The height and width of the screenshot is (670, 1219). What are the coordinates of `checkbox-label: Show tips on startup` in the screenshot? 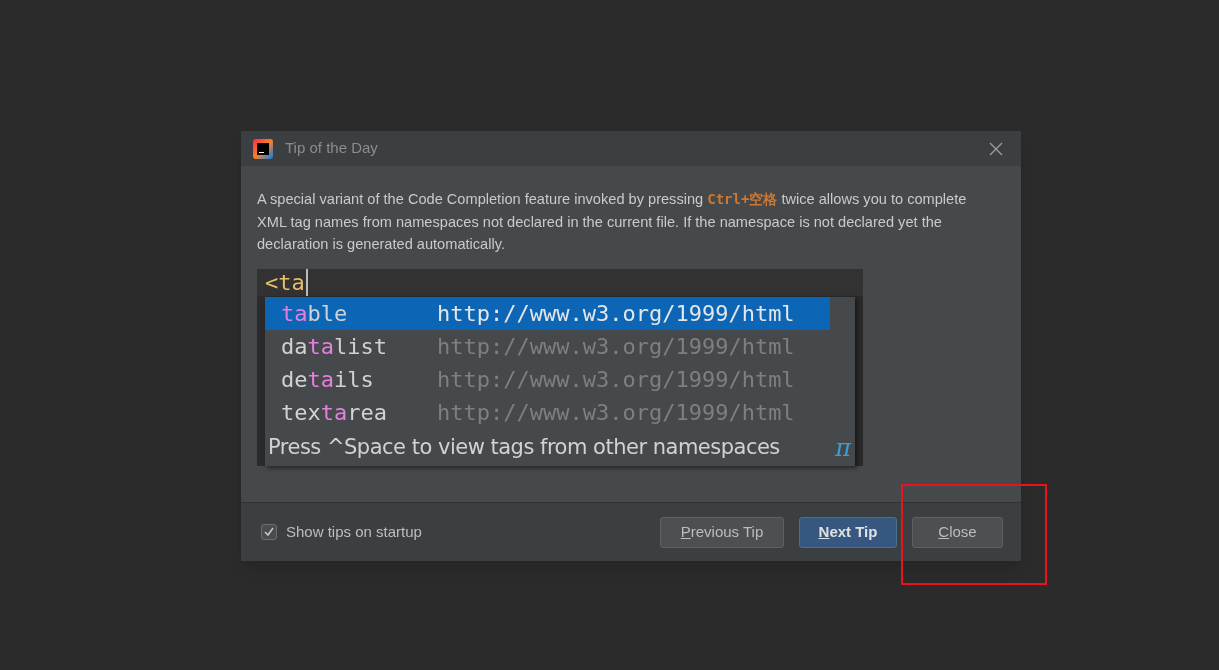 It's located at (354, 531).